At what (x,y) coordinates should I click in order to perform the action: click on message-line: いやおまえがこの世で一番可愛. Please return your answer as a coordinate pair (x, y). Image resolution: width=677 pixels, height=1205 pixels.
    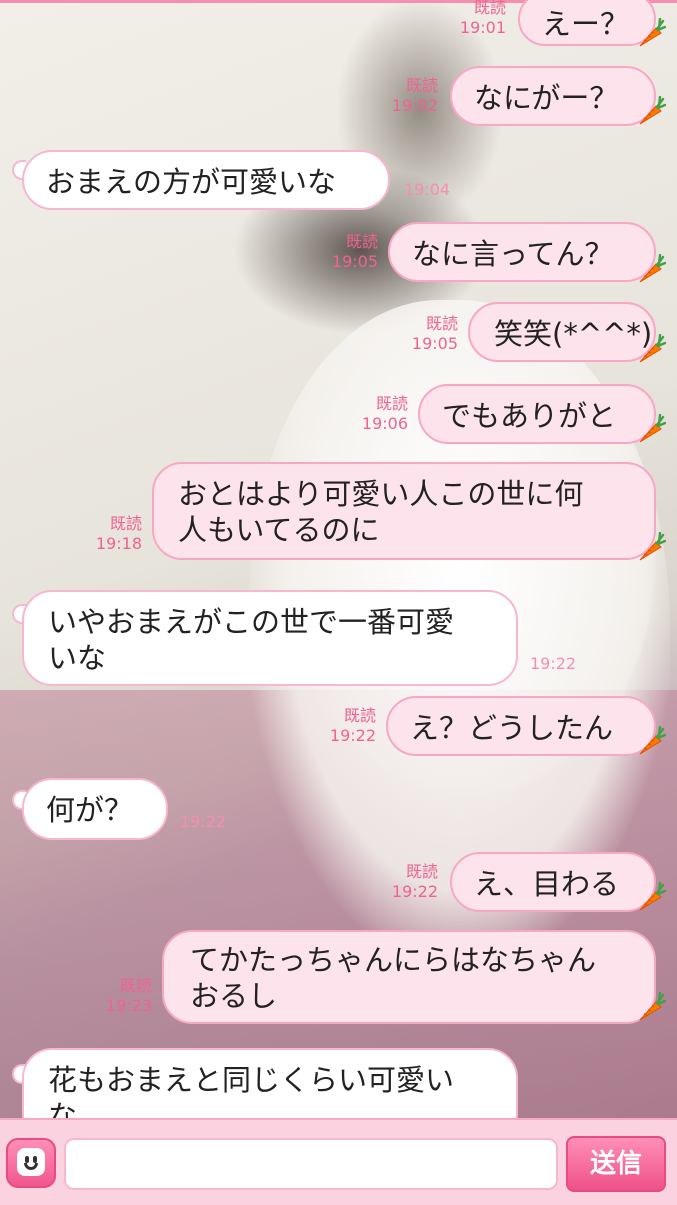
    Looking at the image, I should click on (251, 622).